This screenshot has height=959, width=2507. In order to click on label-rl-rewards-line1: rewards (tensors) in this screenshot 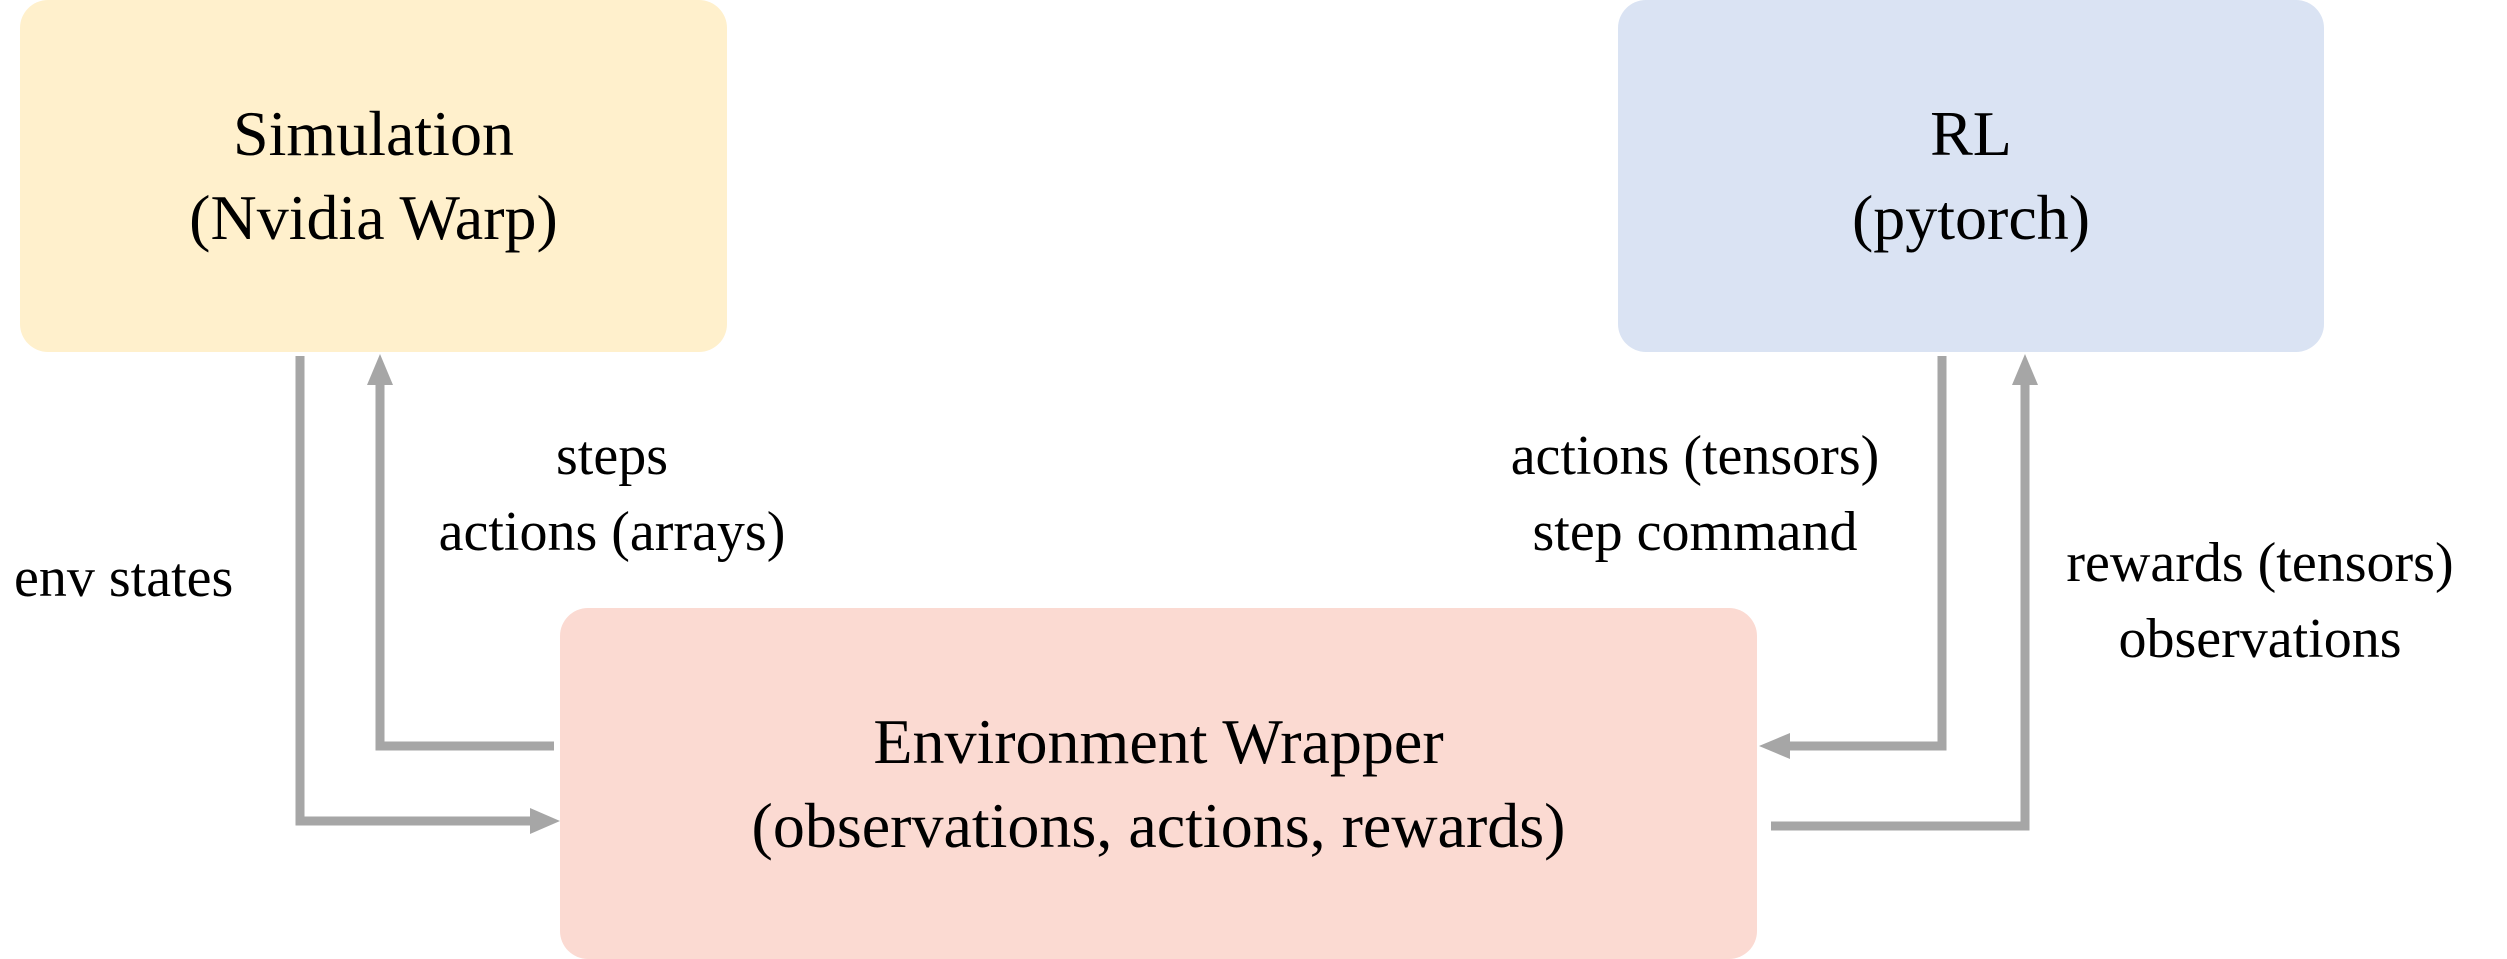, I will do `click(2260, 563)`.